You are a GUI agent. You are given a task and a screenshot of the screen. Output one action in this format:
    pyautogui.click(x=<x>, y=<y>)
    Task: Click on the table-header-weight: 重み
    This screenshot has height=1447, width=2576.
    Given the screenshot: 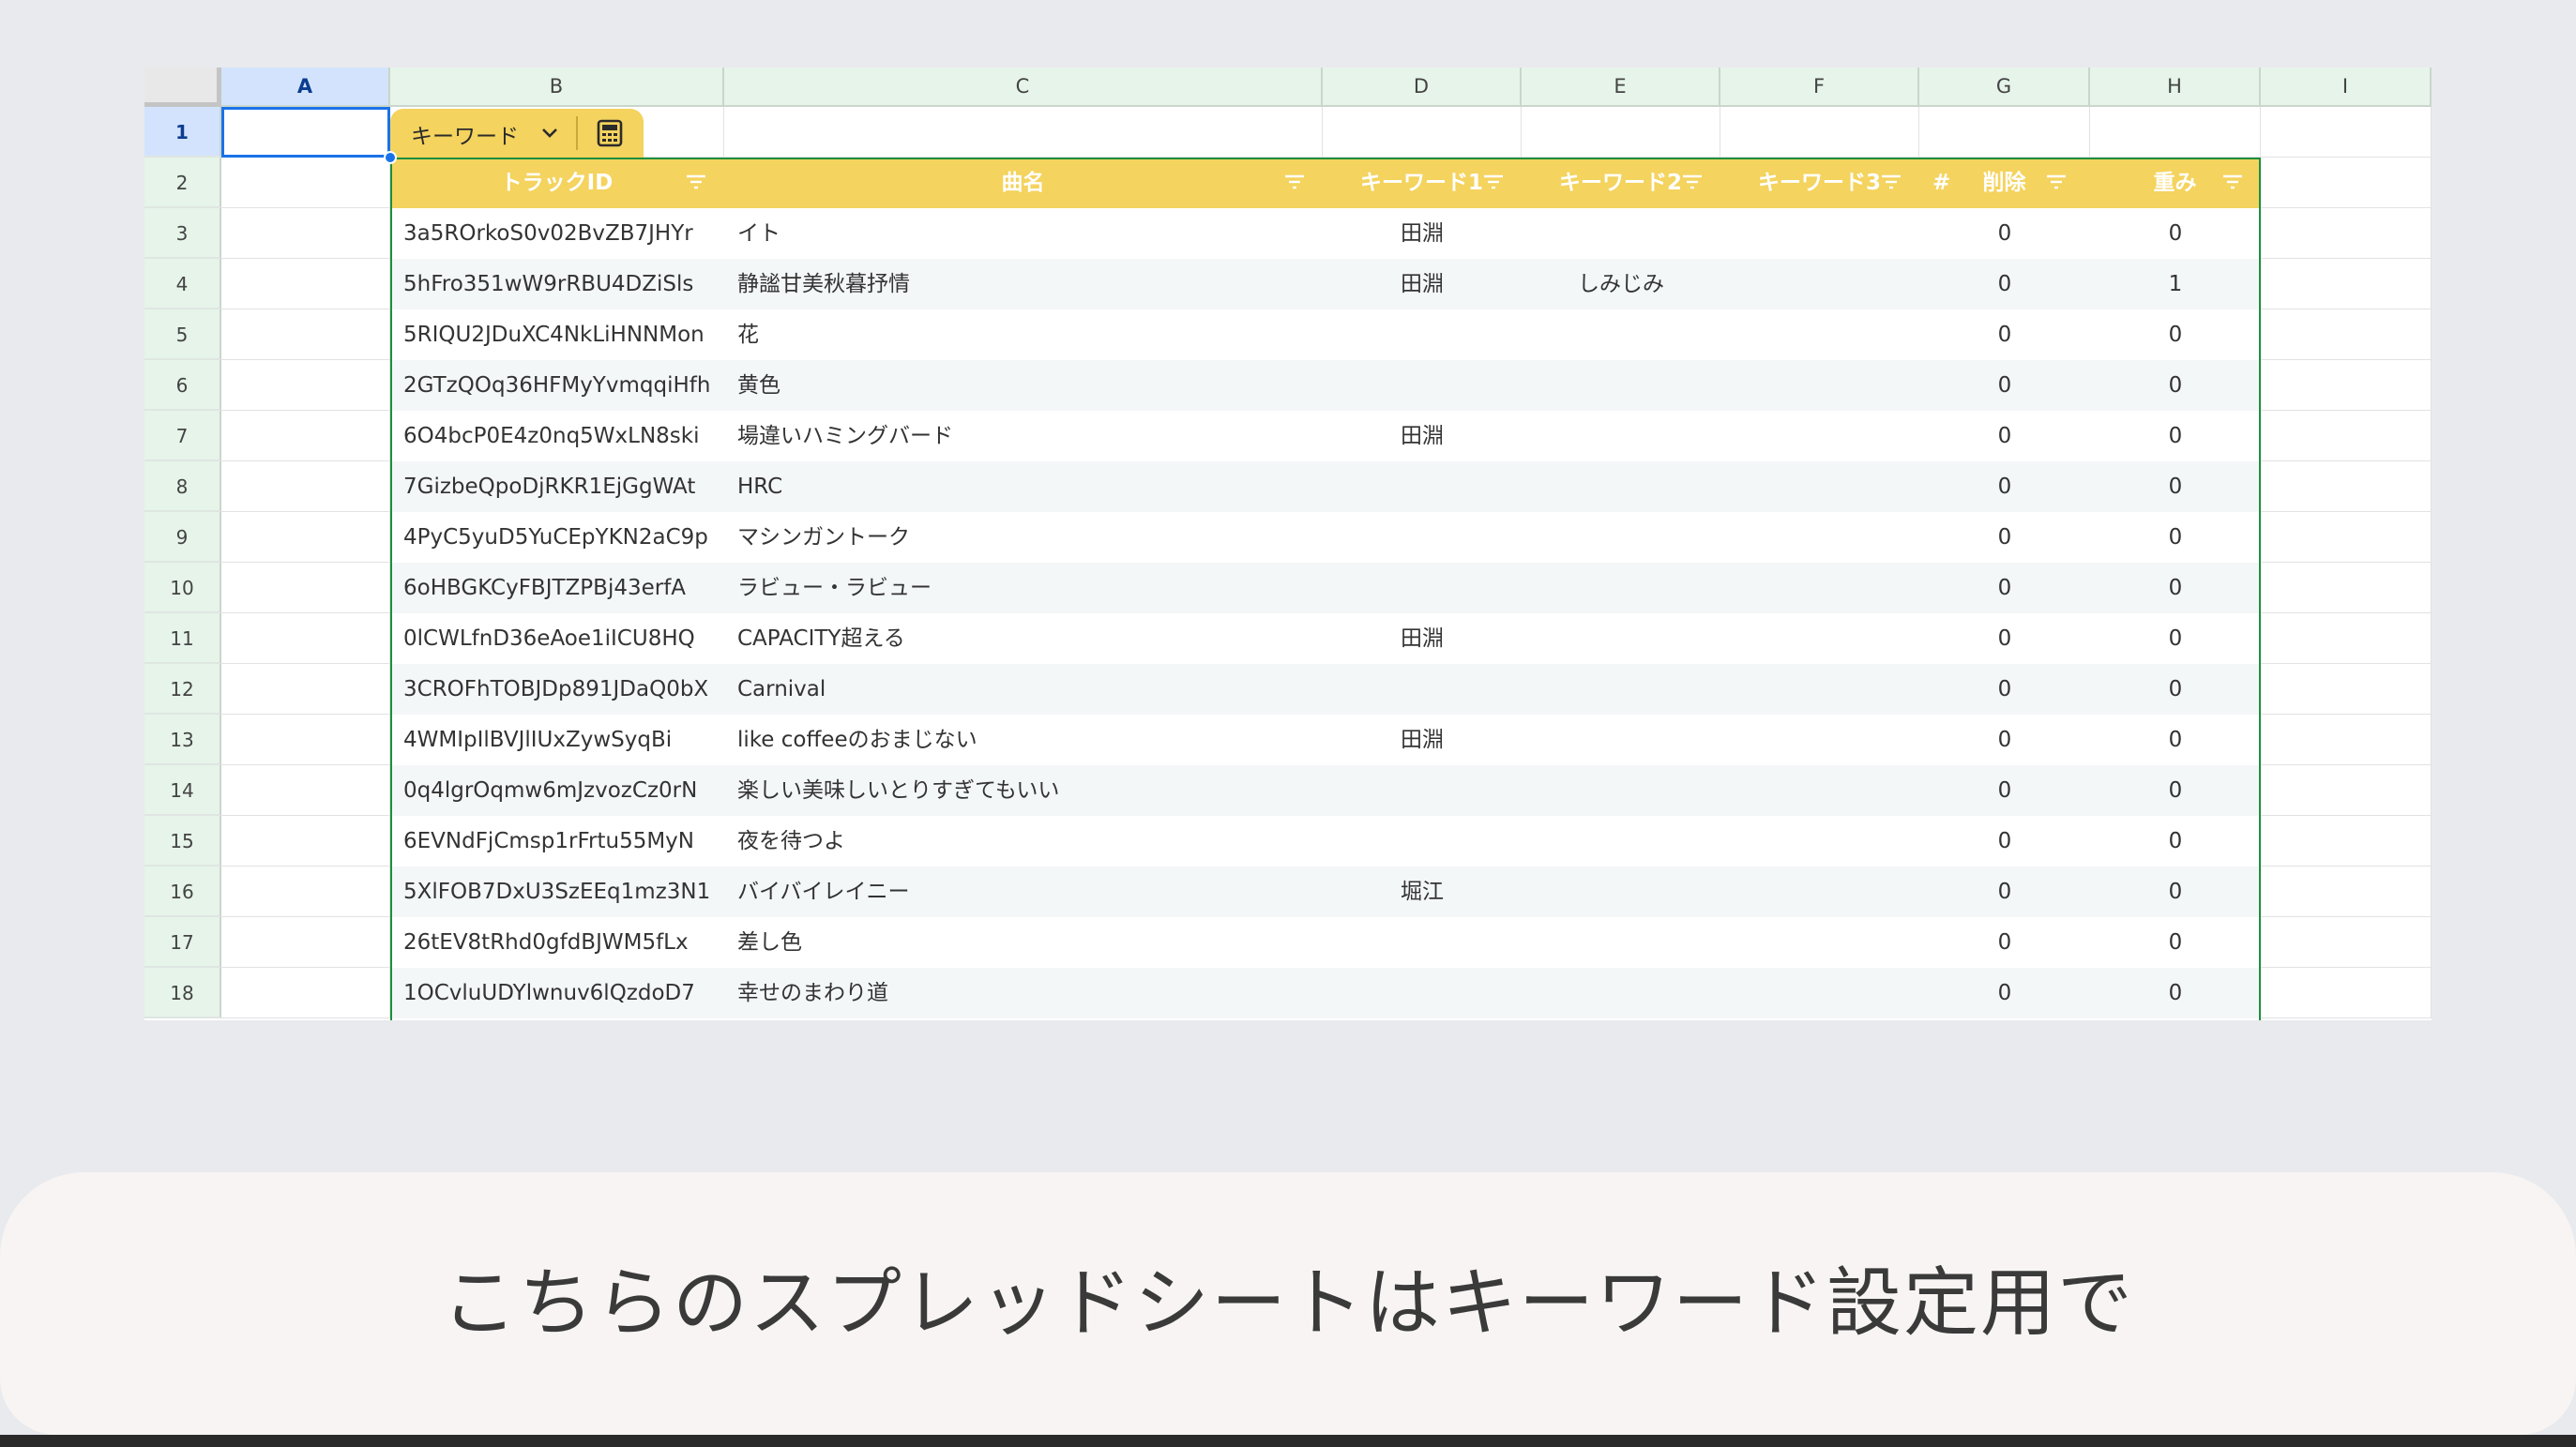 What is the action you would take?
    pyautogui.click(x=2175, y=183)
    